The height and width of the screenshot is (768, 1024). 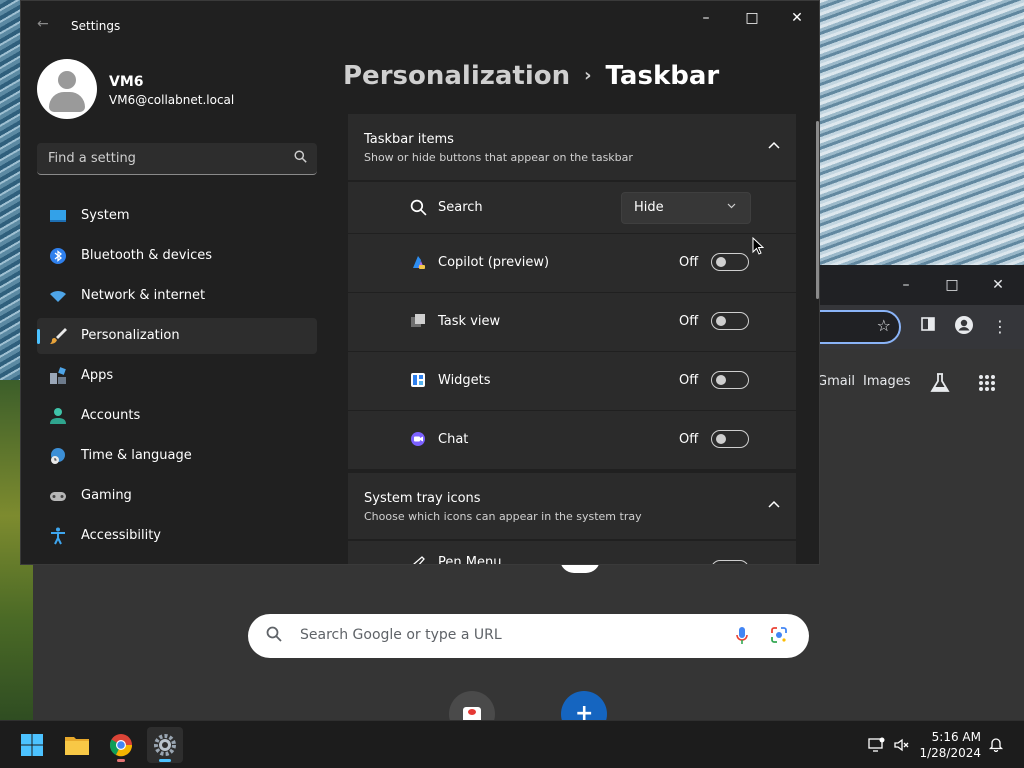 What do you see at coordinates (418, 321) in the screenshot?
I see `task-view-icon` at bounding box center [418, 321].